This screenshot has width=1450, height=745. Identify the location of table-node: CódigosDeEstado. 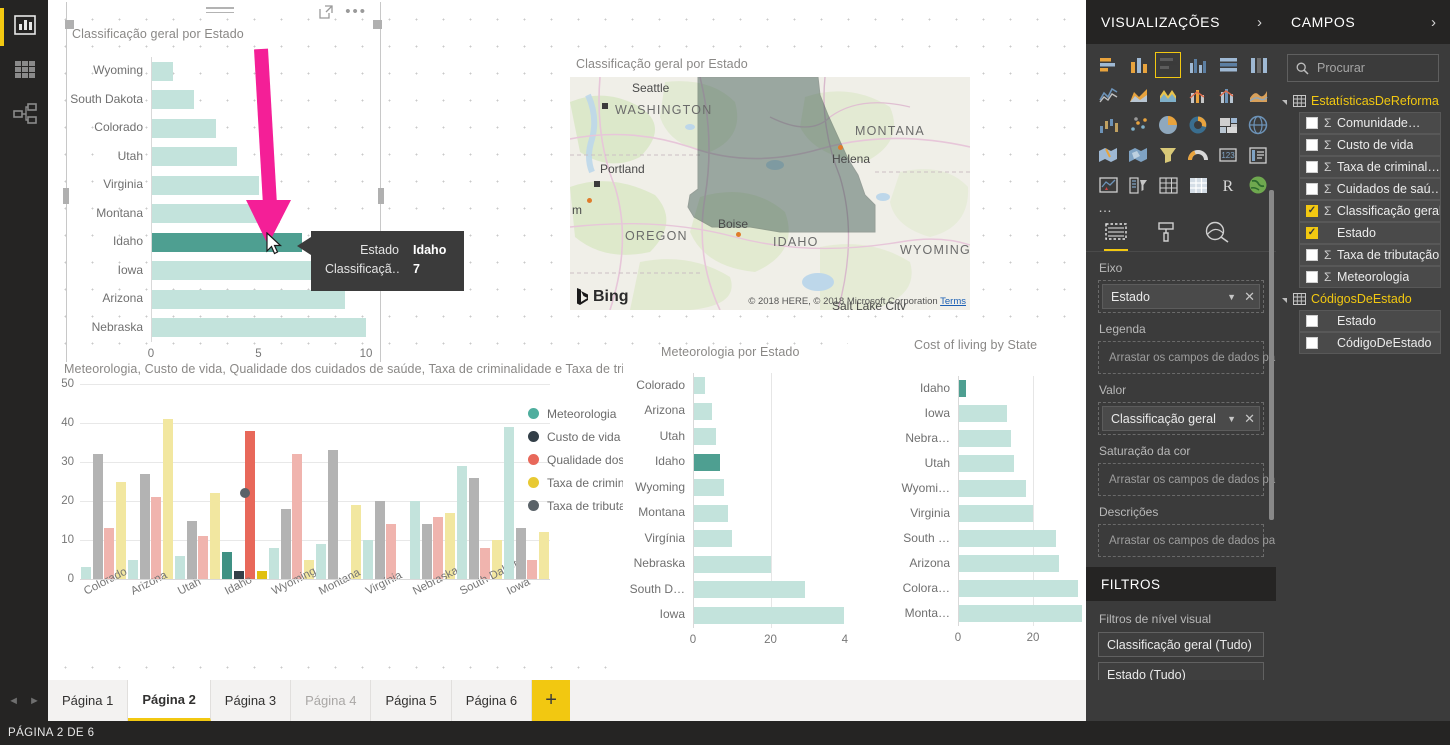
(1363, 299).